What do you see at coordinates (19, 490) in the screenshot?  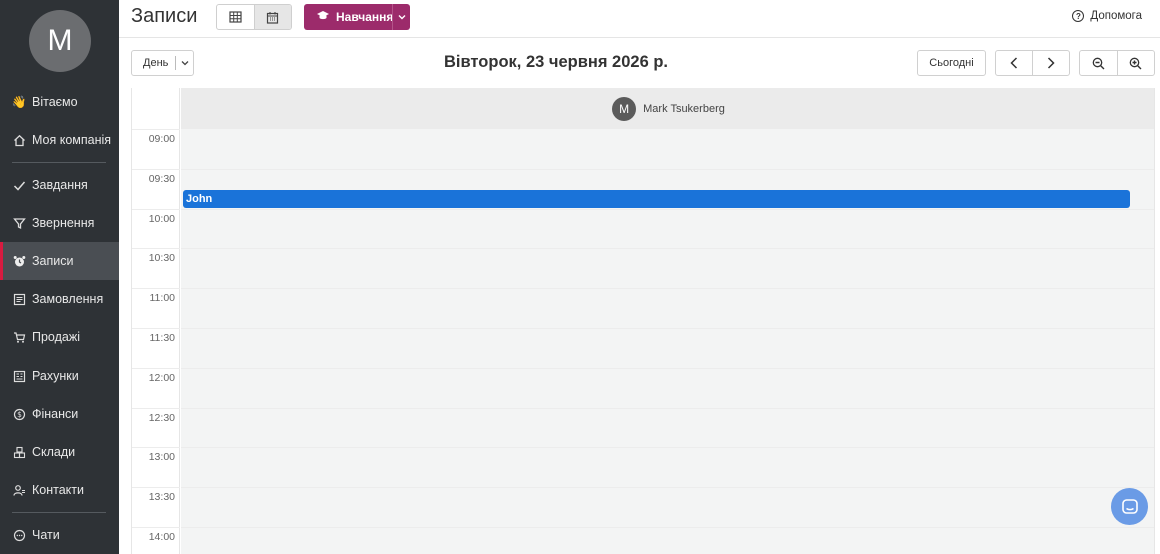 I see `contacts-icon` at bounding box center [19, 490].